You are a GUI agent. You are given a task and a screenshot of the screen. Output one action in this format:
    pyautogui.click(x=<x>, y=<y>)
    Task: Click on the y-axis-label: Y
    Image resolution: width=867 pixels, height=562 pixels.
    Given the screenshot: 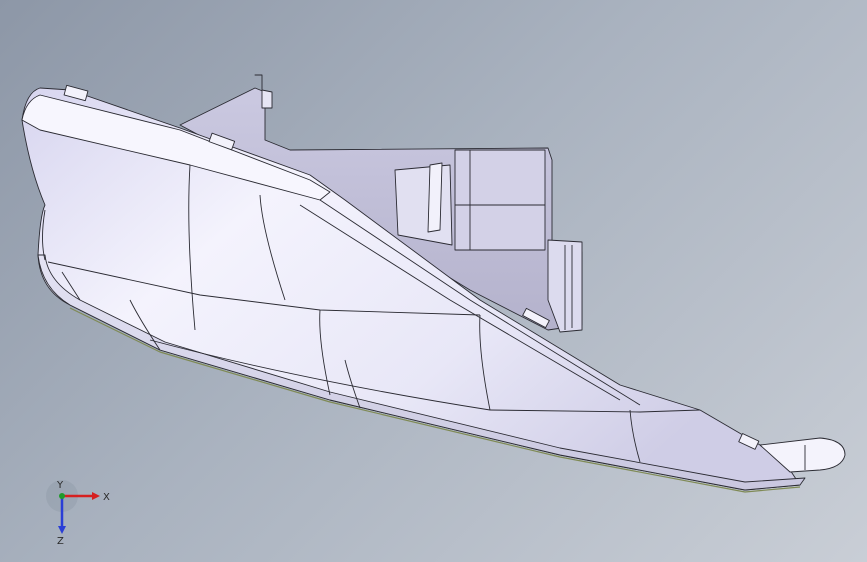 What is the action you would take?
    pyautogui.click(x=60, y=485)
    